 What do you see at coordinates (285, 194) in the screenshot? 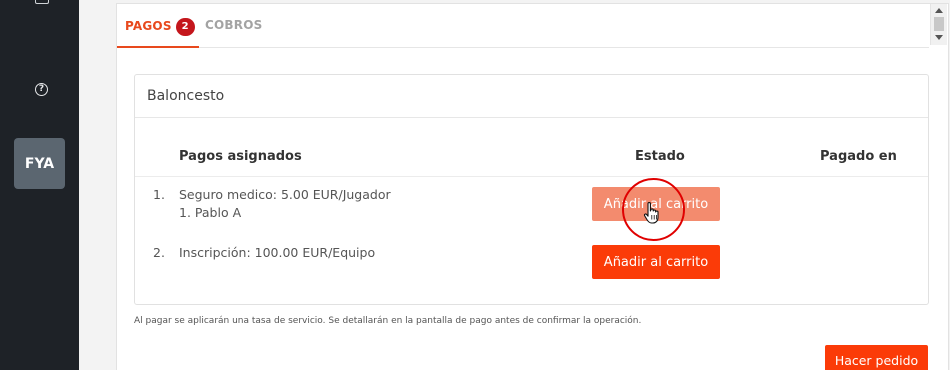
I see `payment-description: Seguro medico: 5.00 EUR/Jugador` at bounding box center [285, 194].